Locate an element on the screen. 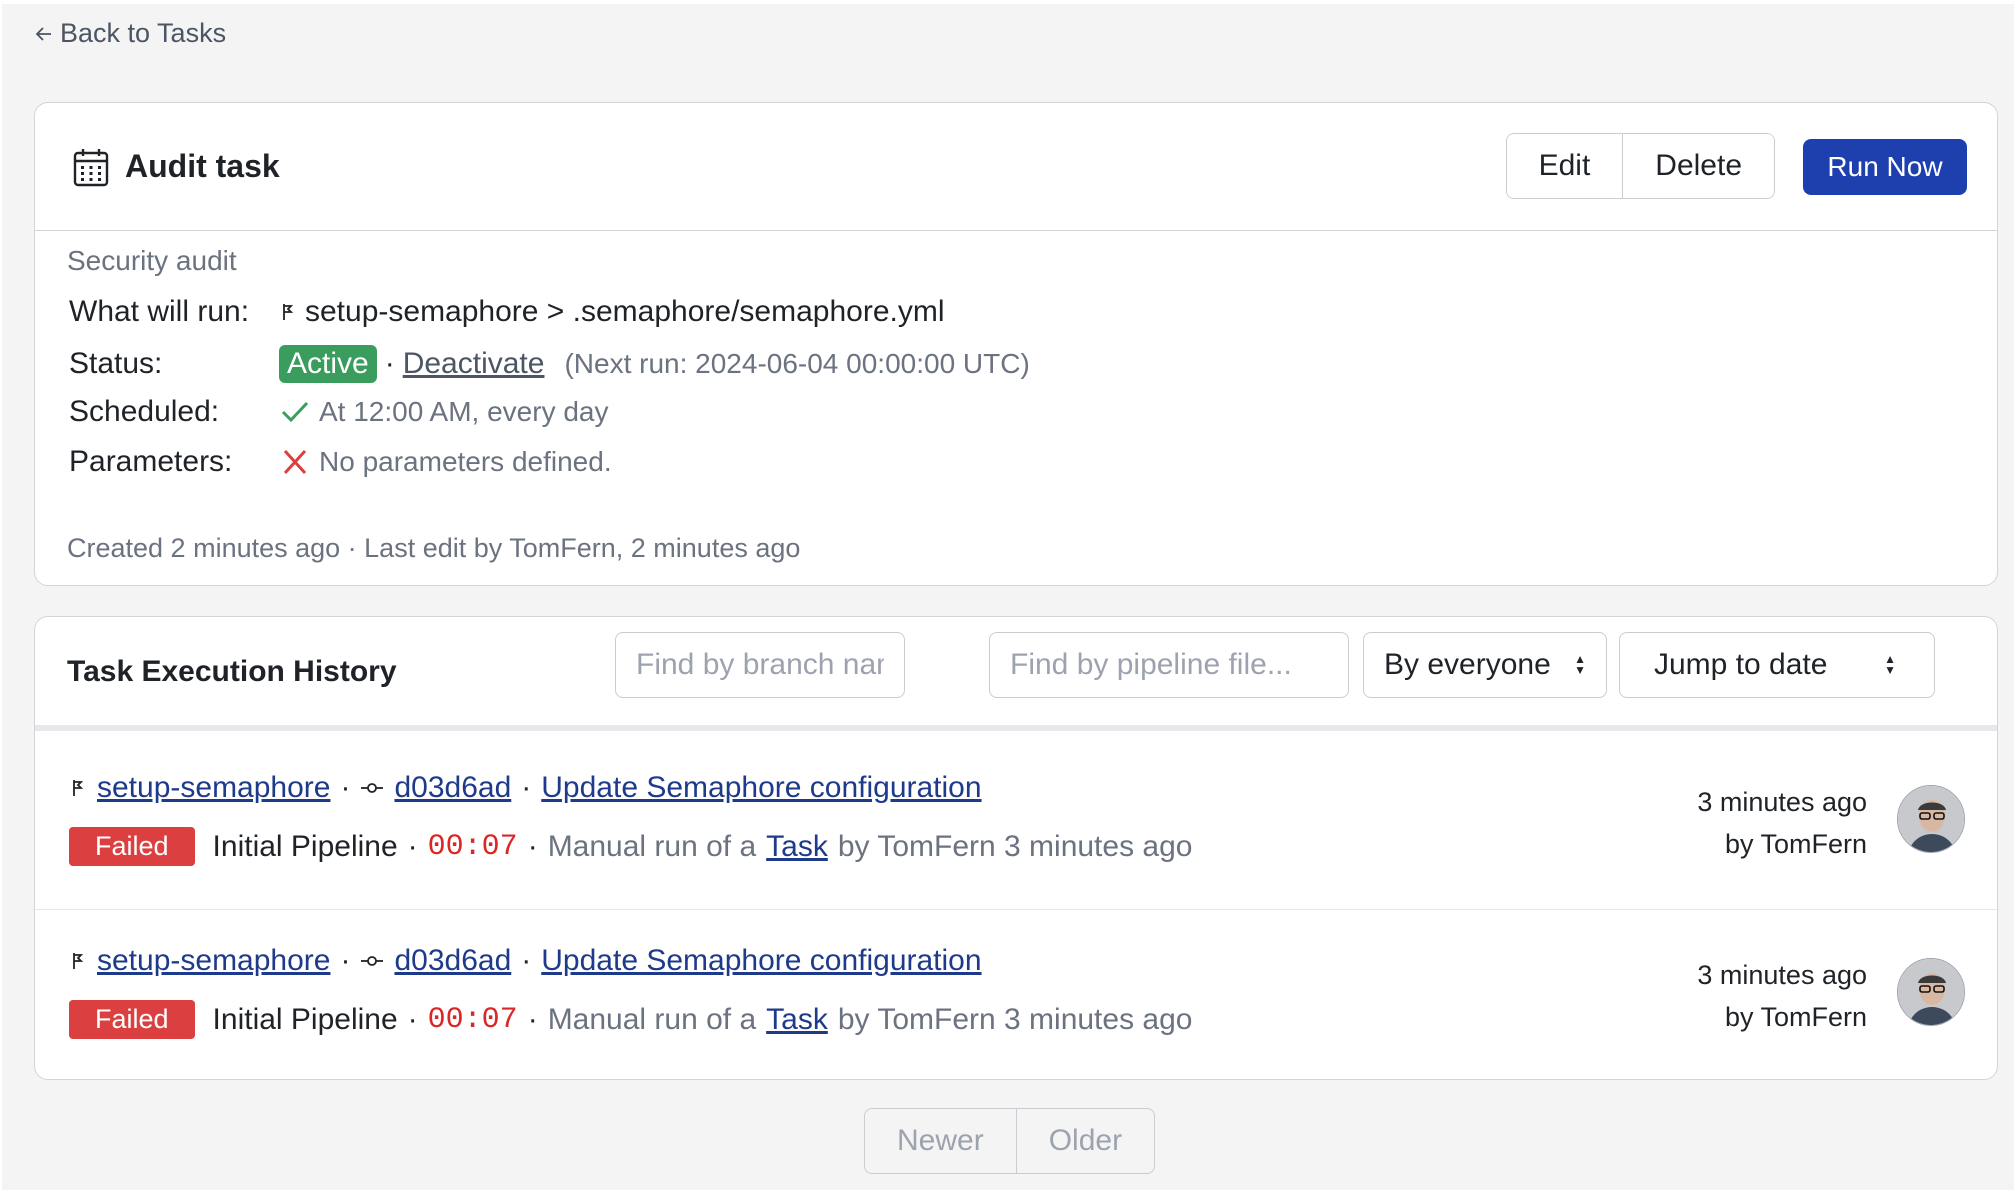 Image resolution: width=2016 pixels, height=1190 pixels. edit-button: Edit is located at coordinates (1564, 166).